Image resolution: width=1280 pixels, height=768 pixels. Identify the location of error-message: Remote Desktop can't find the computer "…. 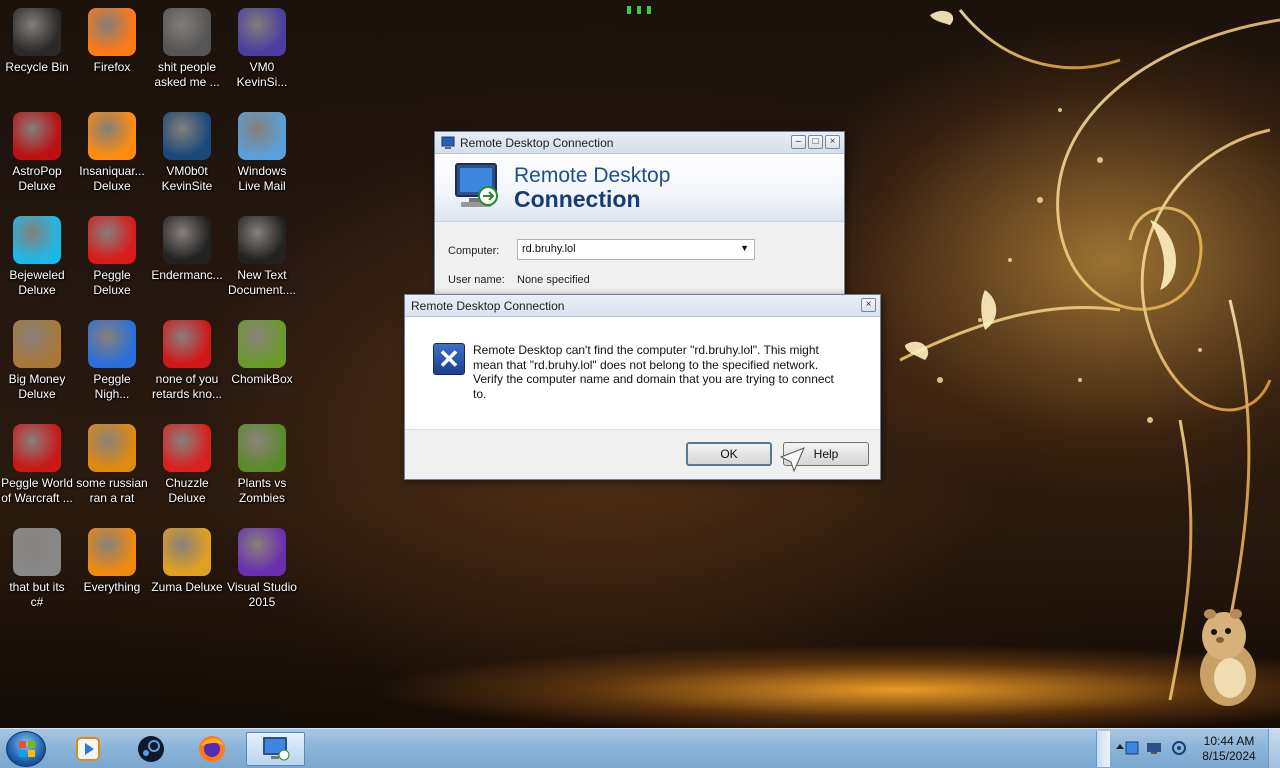
(653, 372).